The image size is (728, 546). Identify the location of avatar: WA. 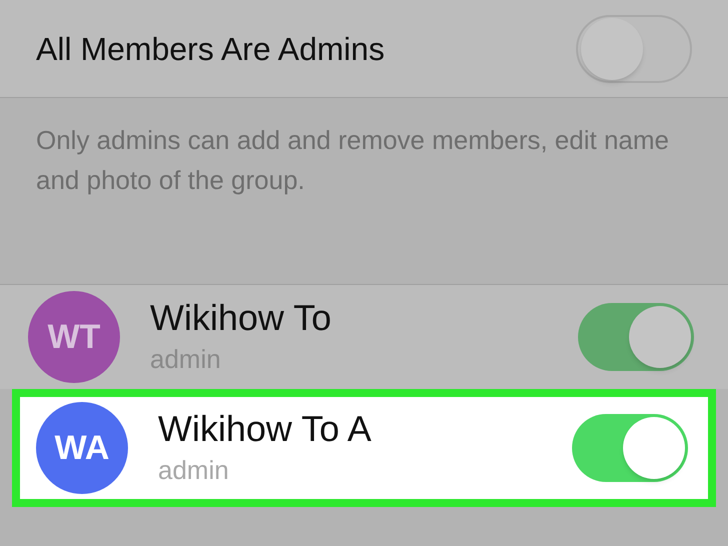
(82, 448).